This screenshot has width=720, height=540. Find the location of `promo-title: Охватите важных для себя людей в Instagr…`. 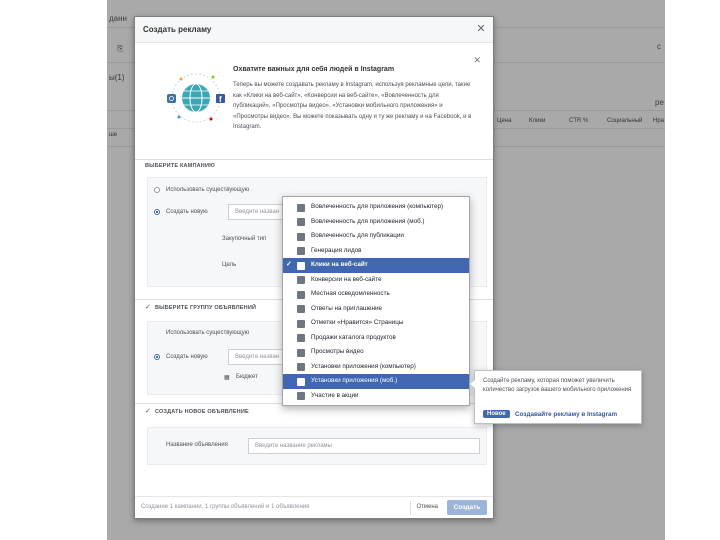

promo-title: Охватите важных для себя людей в Instagr… is located at coordinates (314, 69).